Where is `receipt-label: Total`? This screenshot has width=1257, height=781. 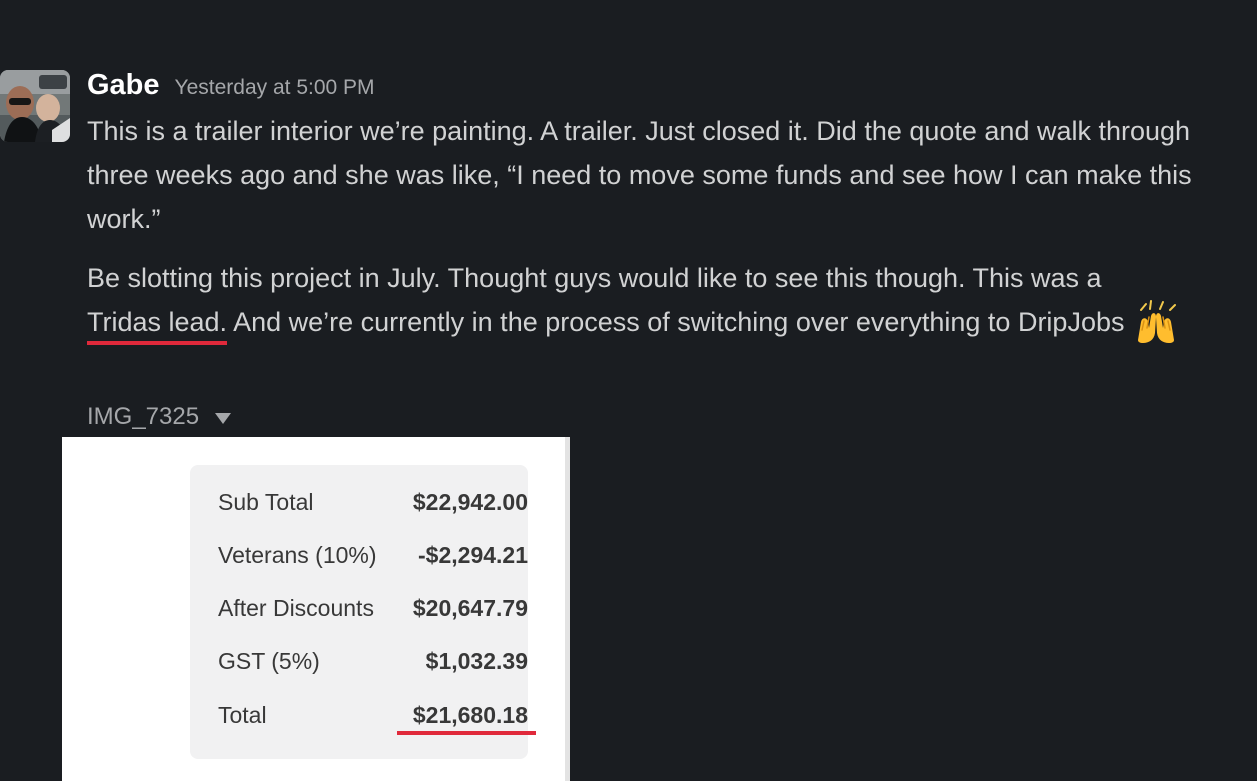 receipt-label: Total is located at coordinates (242, 715).